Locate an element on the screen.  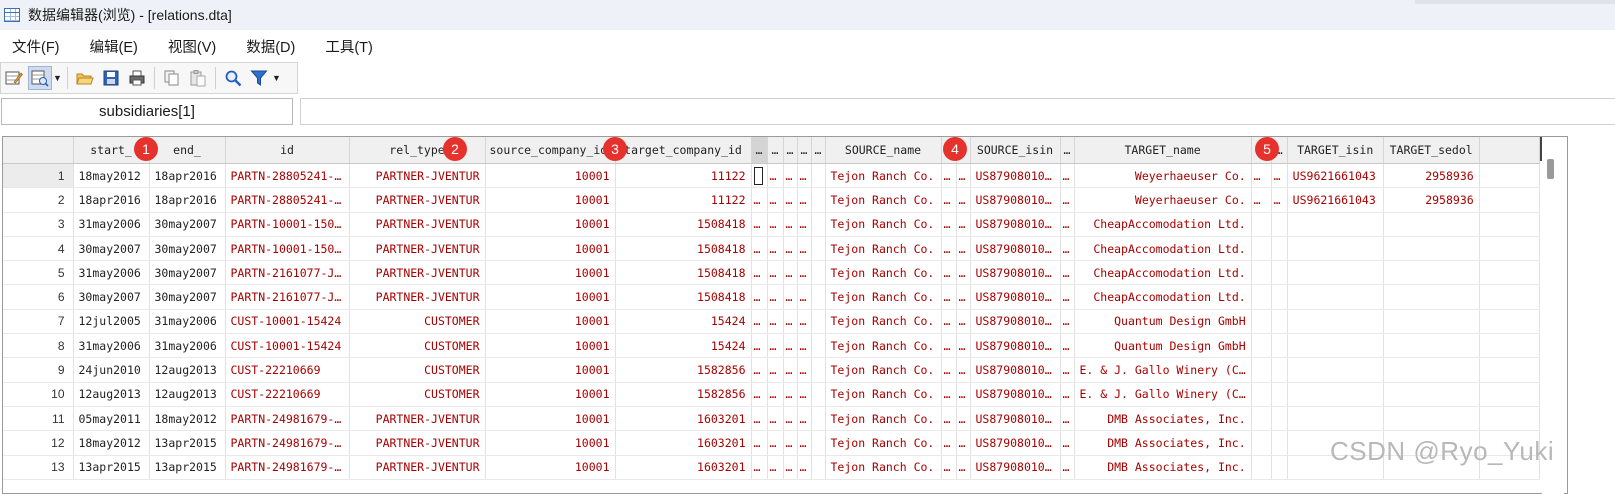
col-header-source-isin: SOURCE_isin is located at coordinates (1015, 150).